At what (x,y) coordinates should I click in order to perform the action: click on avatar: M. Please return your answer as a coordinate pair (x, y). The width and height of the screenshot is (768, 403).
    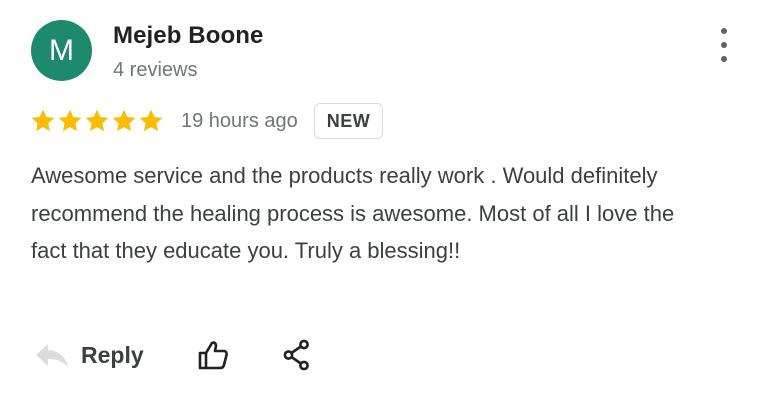
    Looking at the image, I should click on (61, 50).